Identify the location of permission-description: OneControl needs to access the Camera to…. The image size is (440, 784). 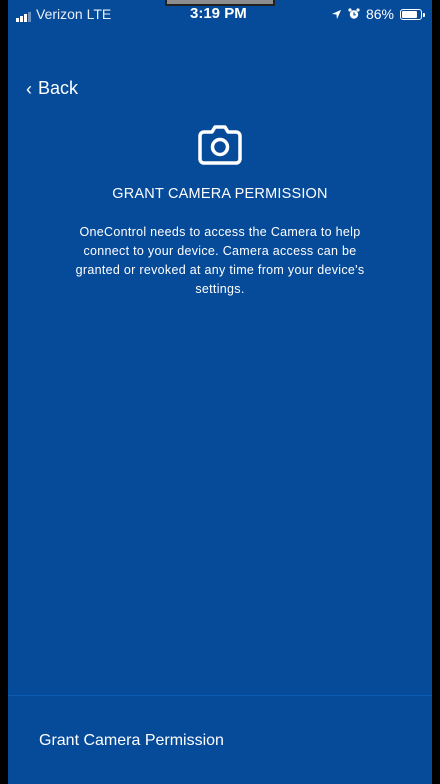
(220, 260).